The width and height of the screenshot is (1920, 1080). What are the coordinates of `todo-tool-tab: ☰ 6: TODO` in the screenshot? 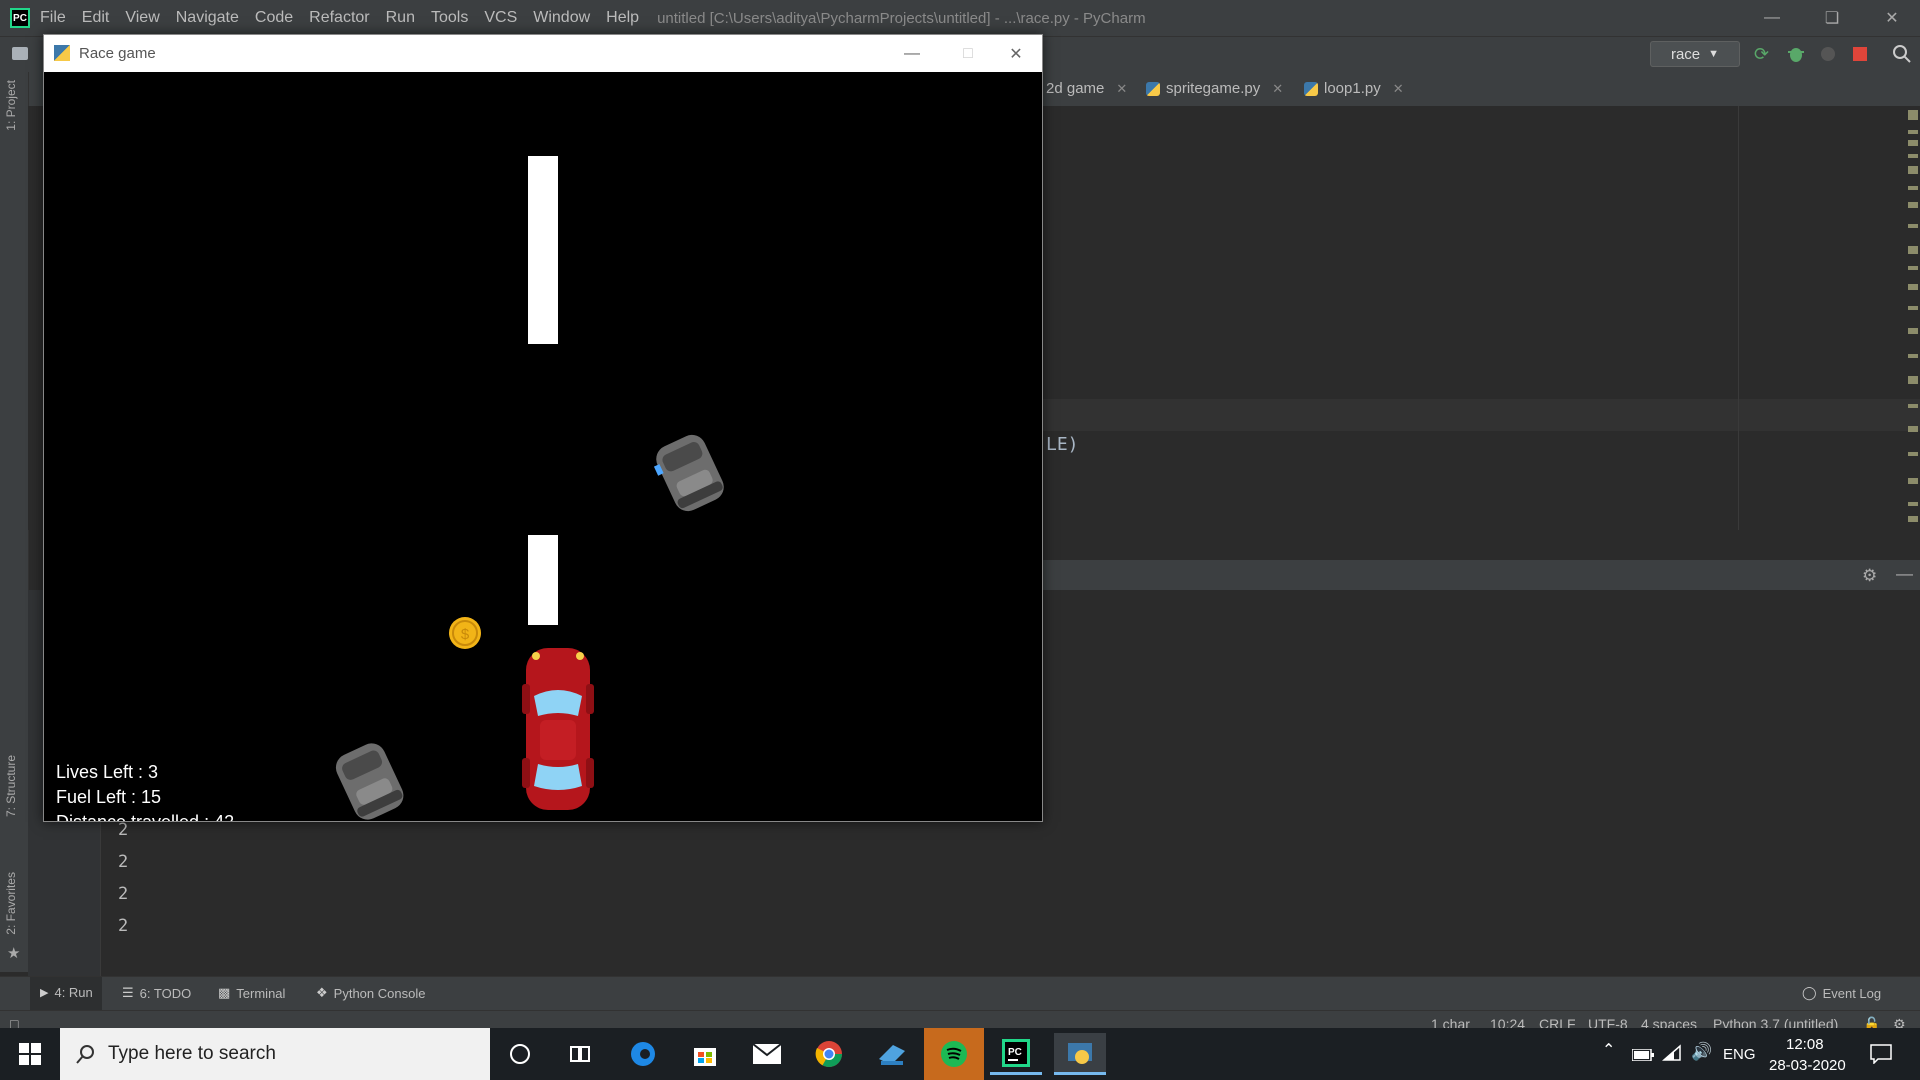 It's located at (156, 993).